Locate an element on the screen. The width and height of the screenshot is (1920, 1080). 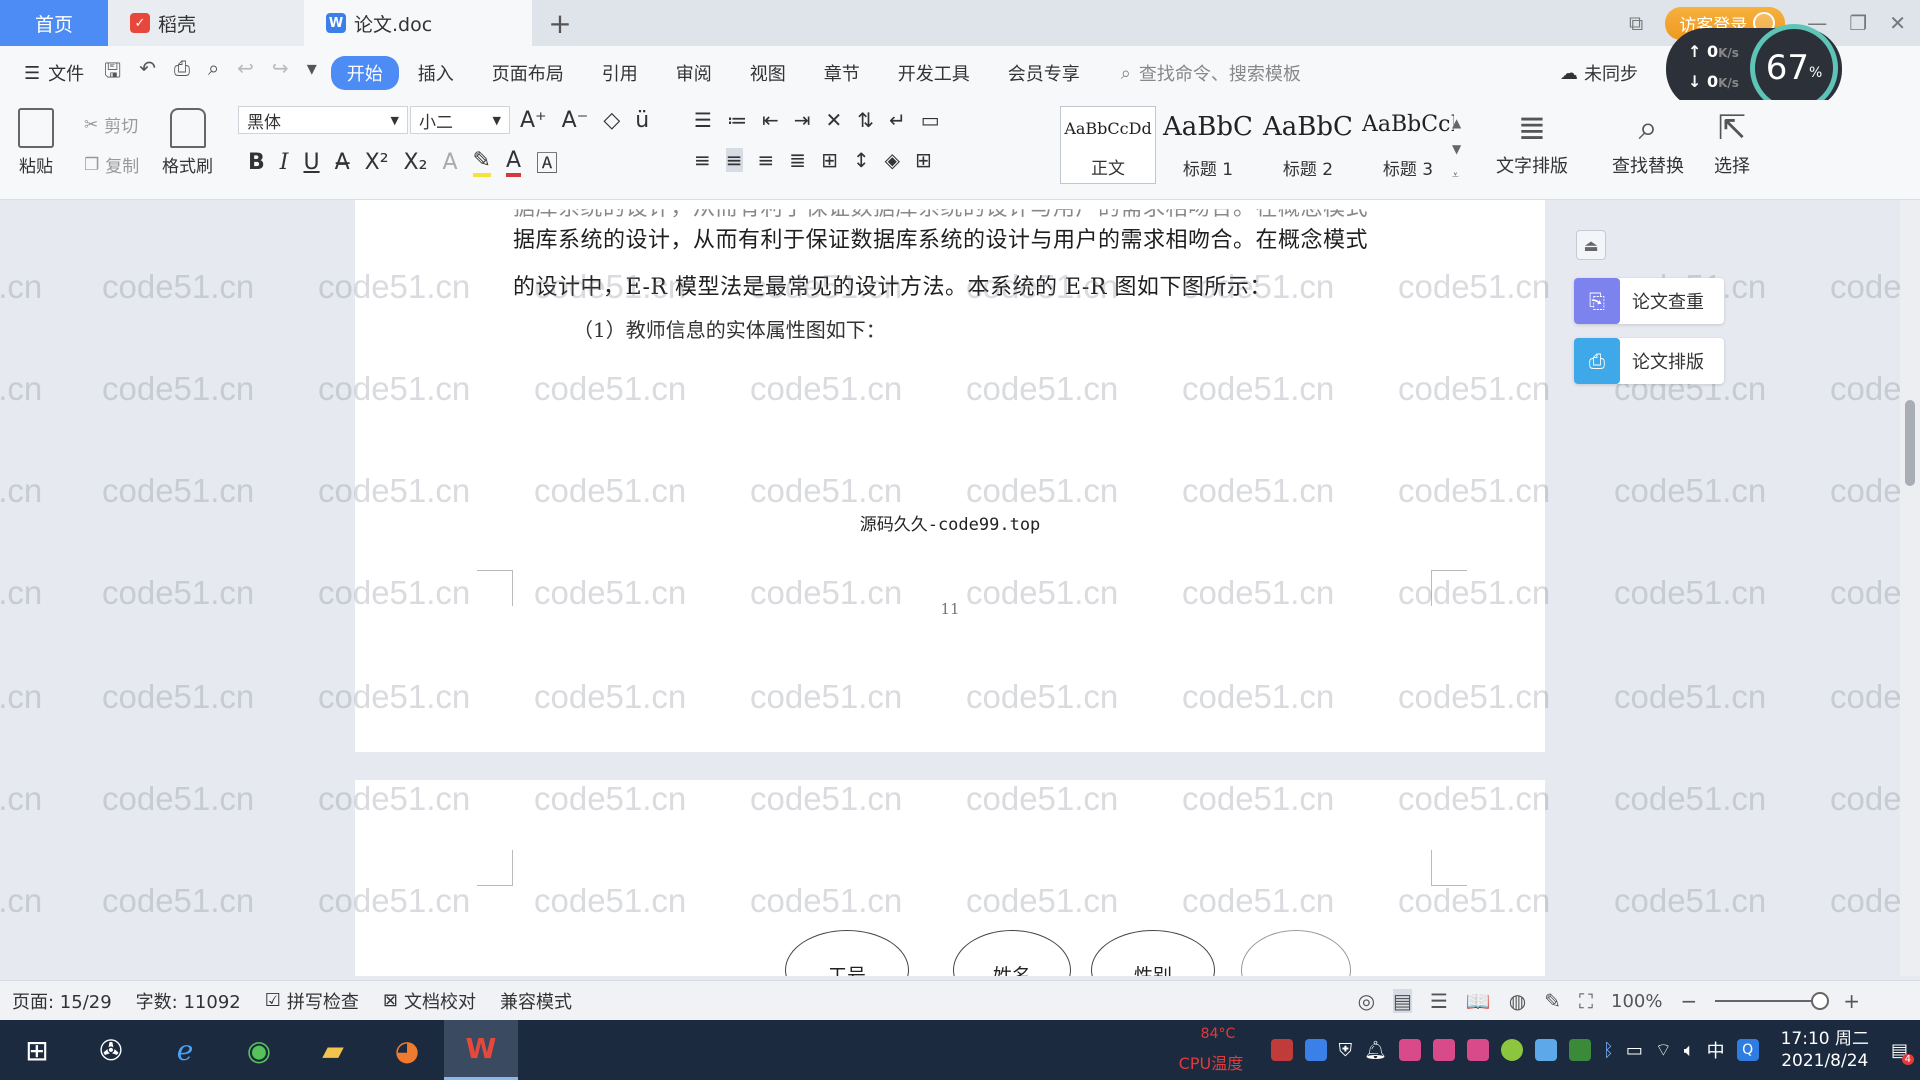
save-icon: 🖫 is located at coordinates (112, 73).